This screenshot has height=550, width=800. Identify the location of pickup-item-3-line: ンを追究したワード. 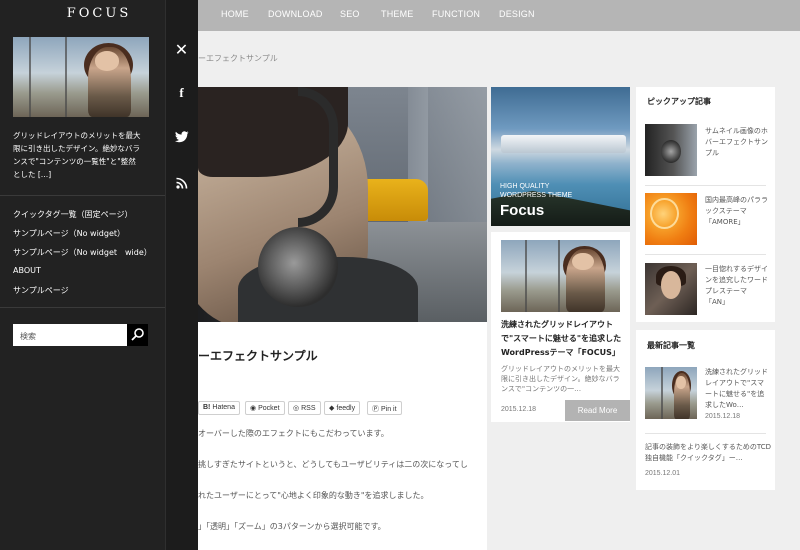
(736, 280).